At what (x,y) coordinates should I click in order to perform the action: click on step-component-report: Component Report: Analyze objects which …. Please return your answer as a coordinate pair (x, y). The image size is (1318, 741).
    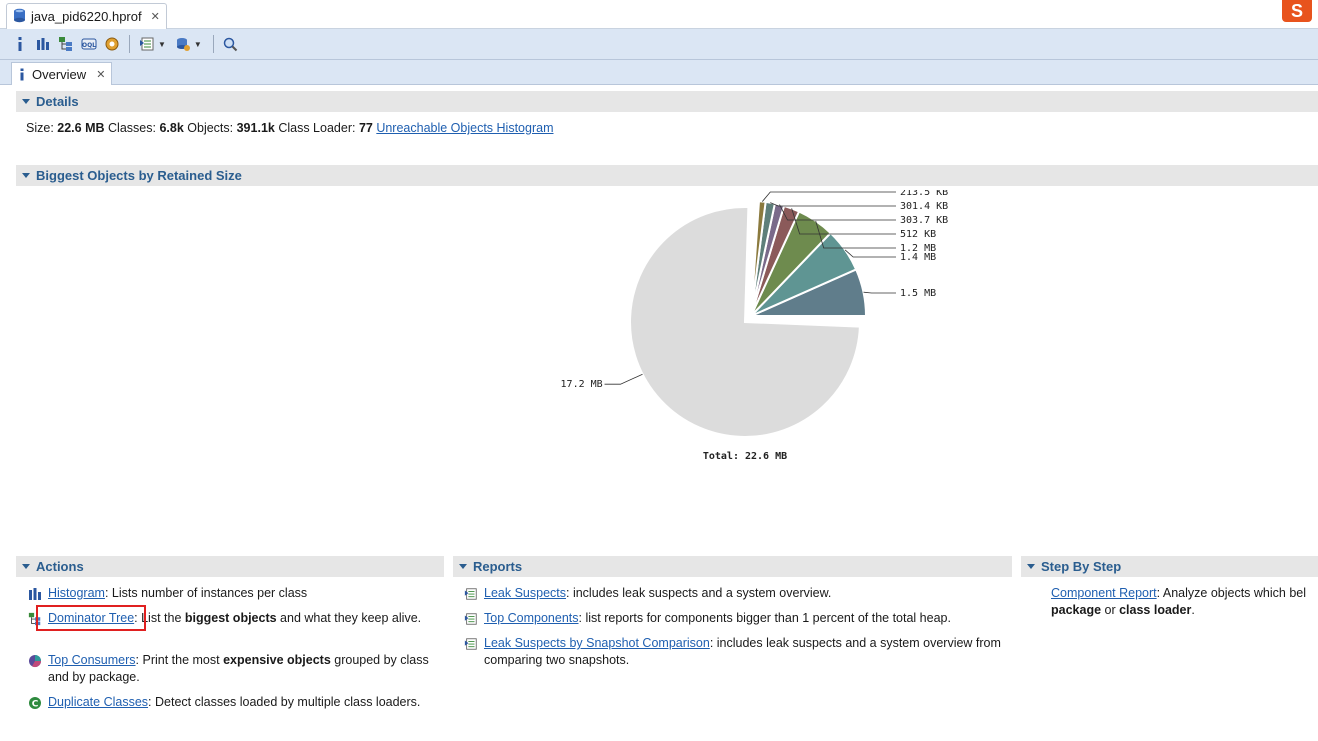
    Looking at the image, I should click on (1184, 602).